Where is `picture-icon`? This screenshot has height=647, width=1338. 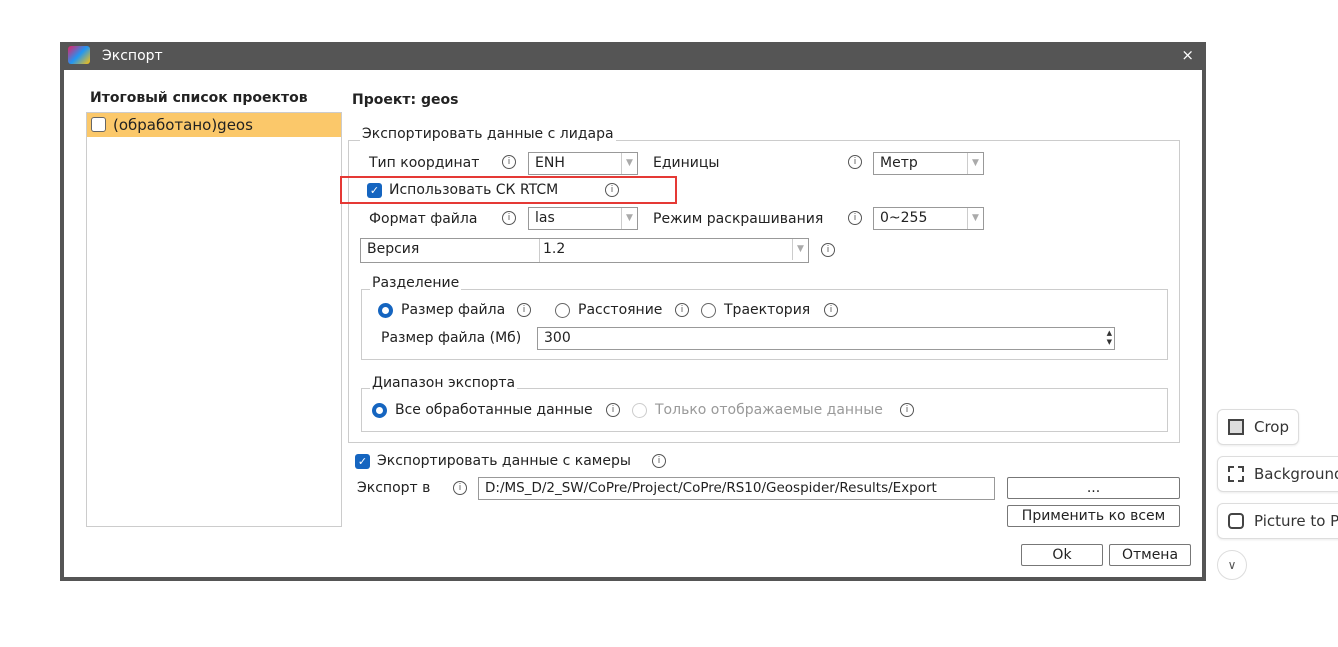
picture-icon is located at coordinates (1236, 521).